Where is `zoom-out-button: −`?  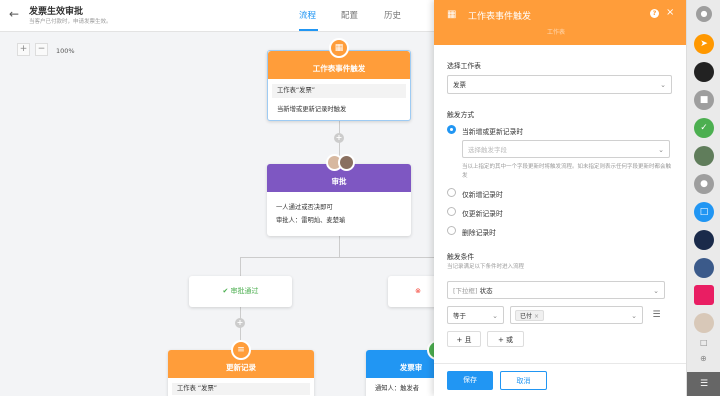
zoom-out-button: − is located at coordinates (41, 49).